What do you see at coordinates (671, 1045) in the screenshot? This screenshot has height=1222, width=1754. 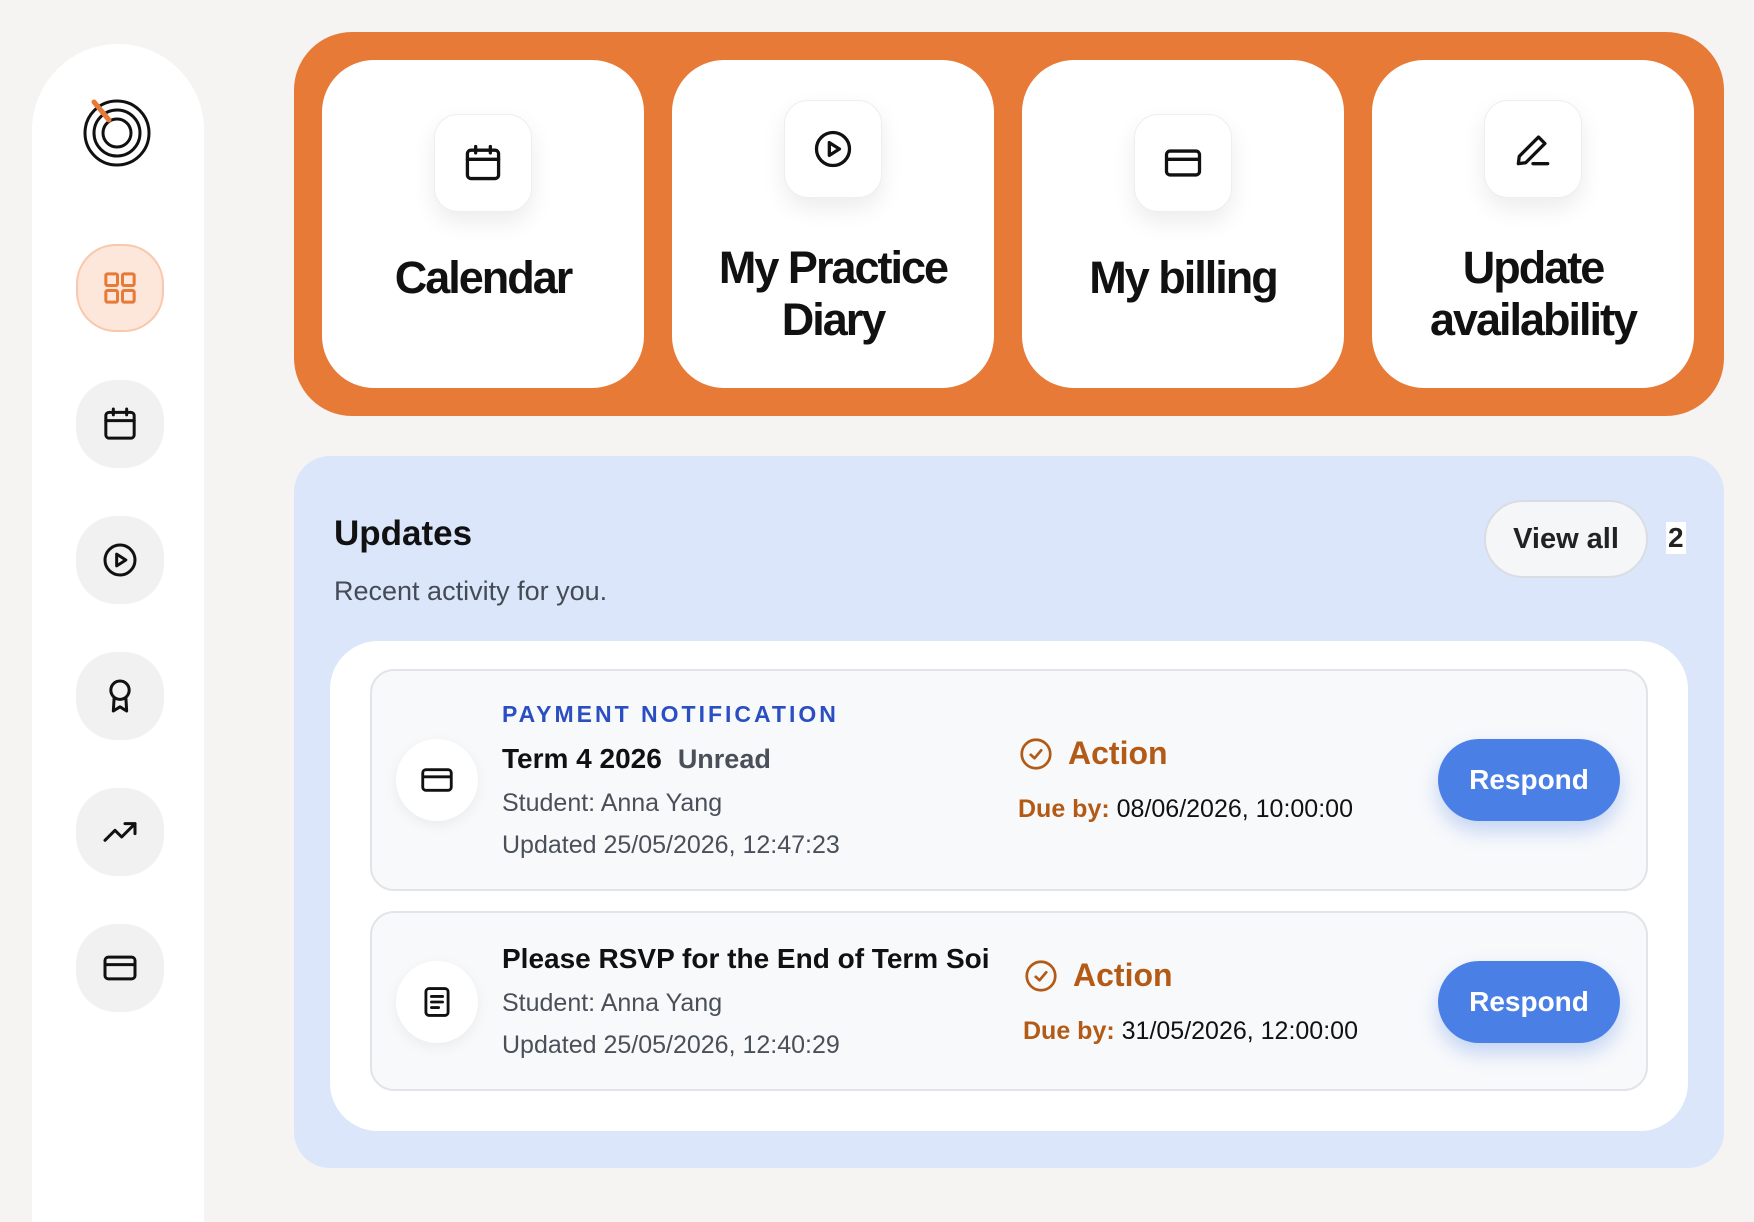 I see `update-timestamp: Updated 25/05/2026, 12:40:29` at bounding box center [671, 1045].